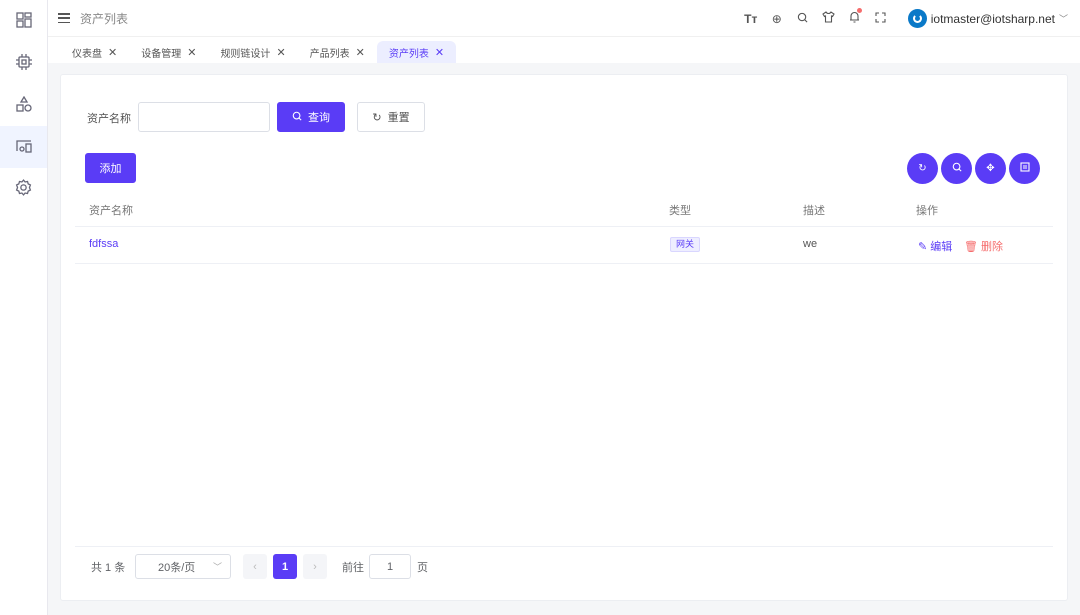  Describe the element at coordinates (329, 54) in the screenshot. I see `tab-label: 产品列表` at that location.